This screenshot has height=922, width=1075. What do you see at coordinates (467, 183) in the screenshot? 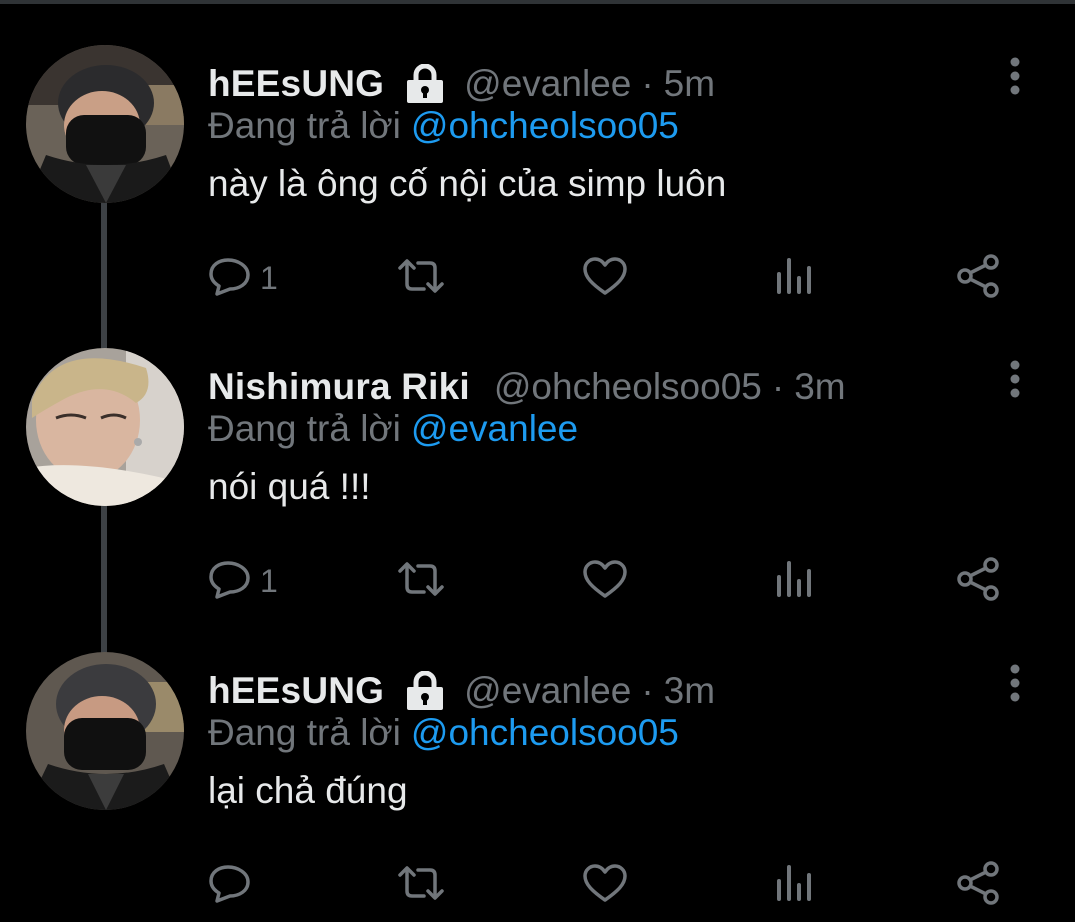
I see `tweet-text: này là ông cố nội của simp luôn` at bounding box center [467, 183].